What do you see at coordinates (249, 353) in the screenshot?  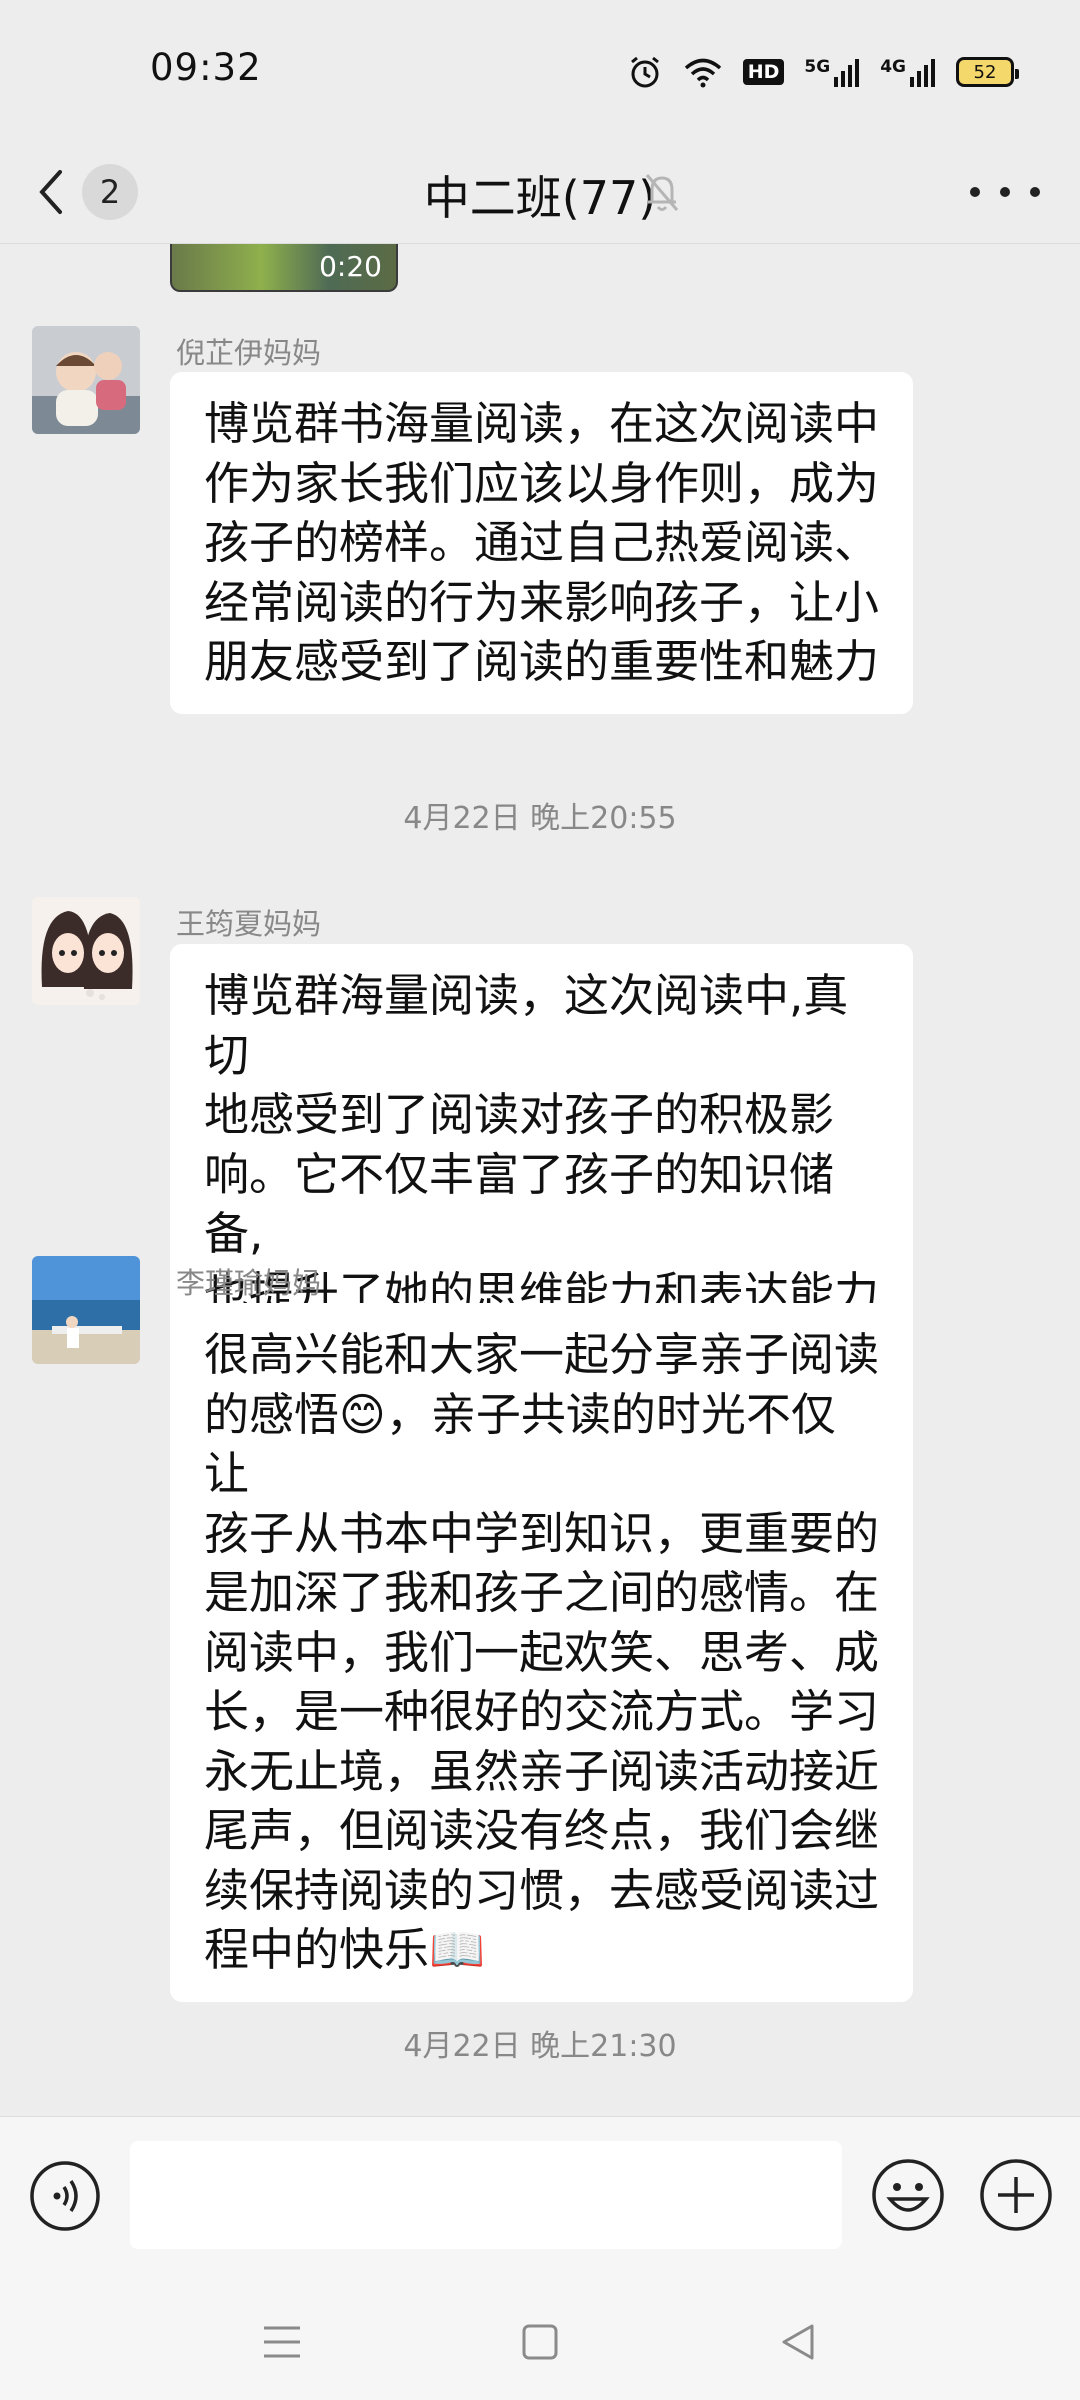 I see `sender-name: 倪芷伊妈妈` at bounding box center [249, 353].